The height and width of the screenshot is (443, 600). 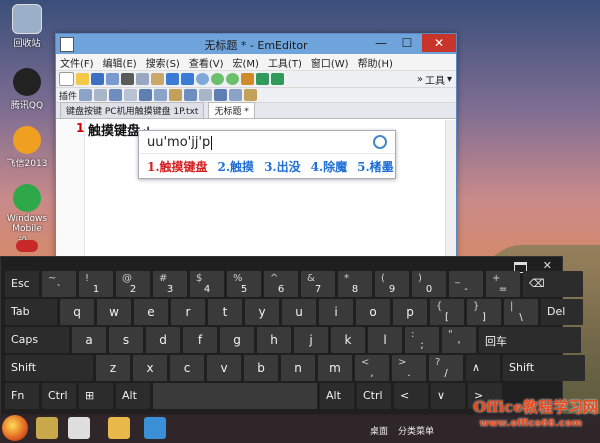 What do you see at coordinates (446, 368) in the screenshot?
I see `key-/: ? /` at bounding box center [446, 368].